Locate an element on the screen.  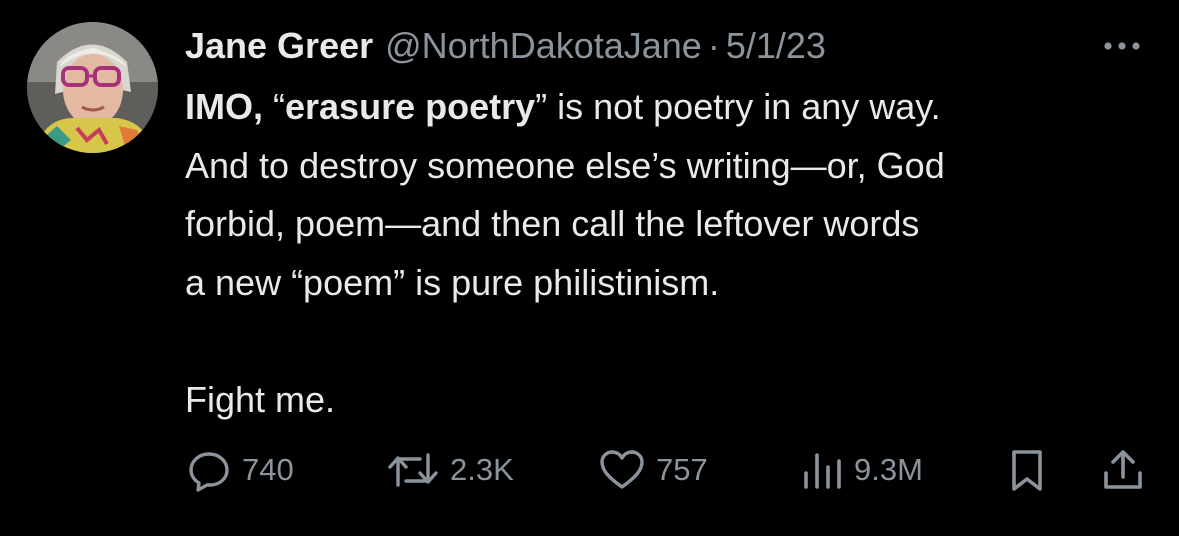
bookmark-button is located at coordinates (1027, 470).